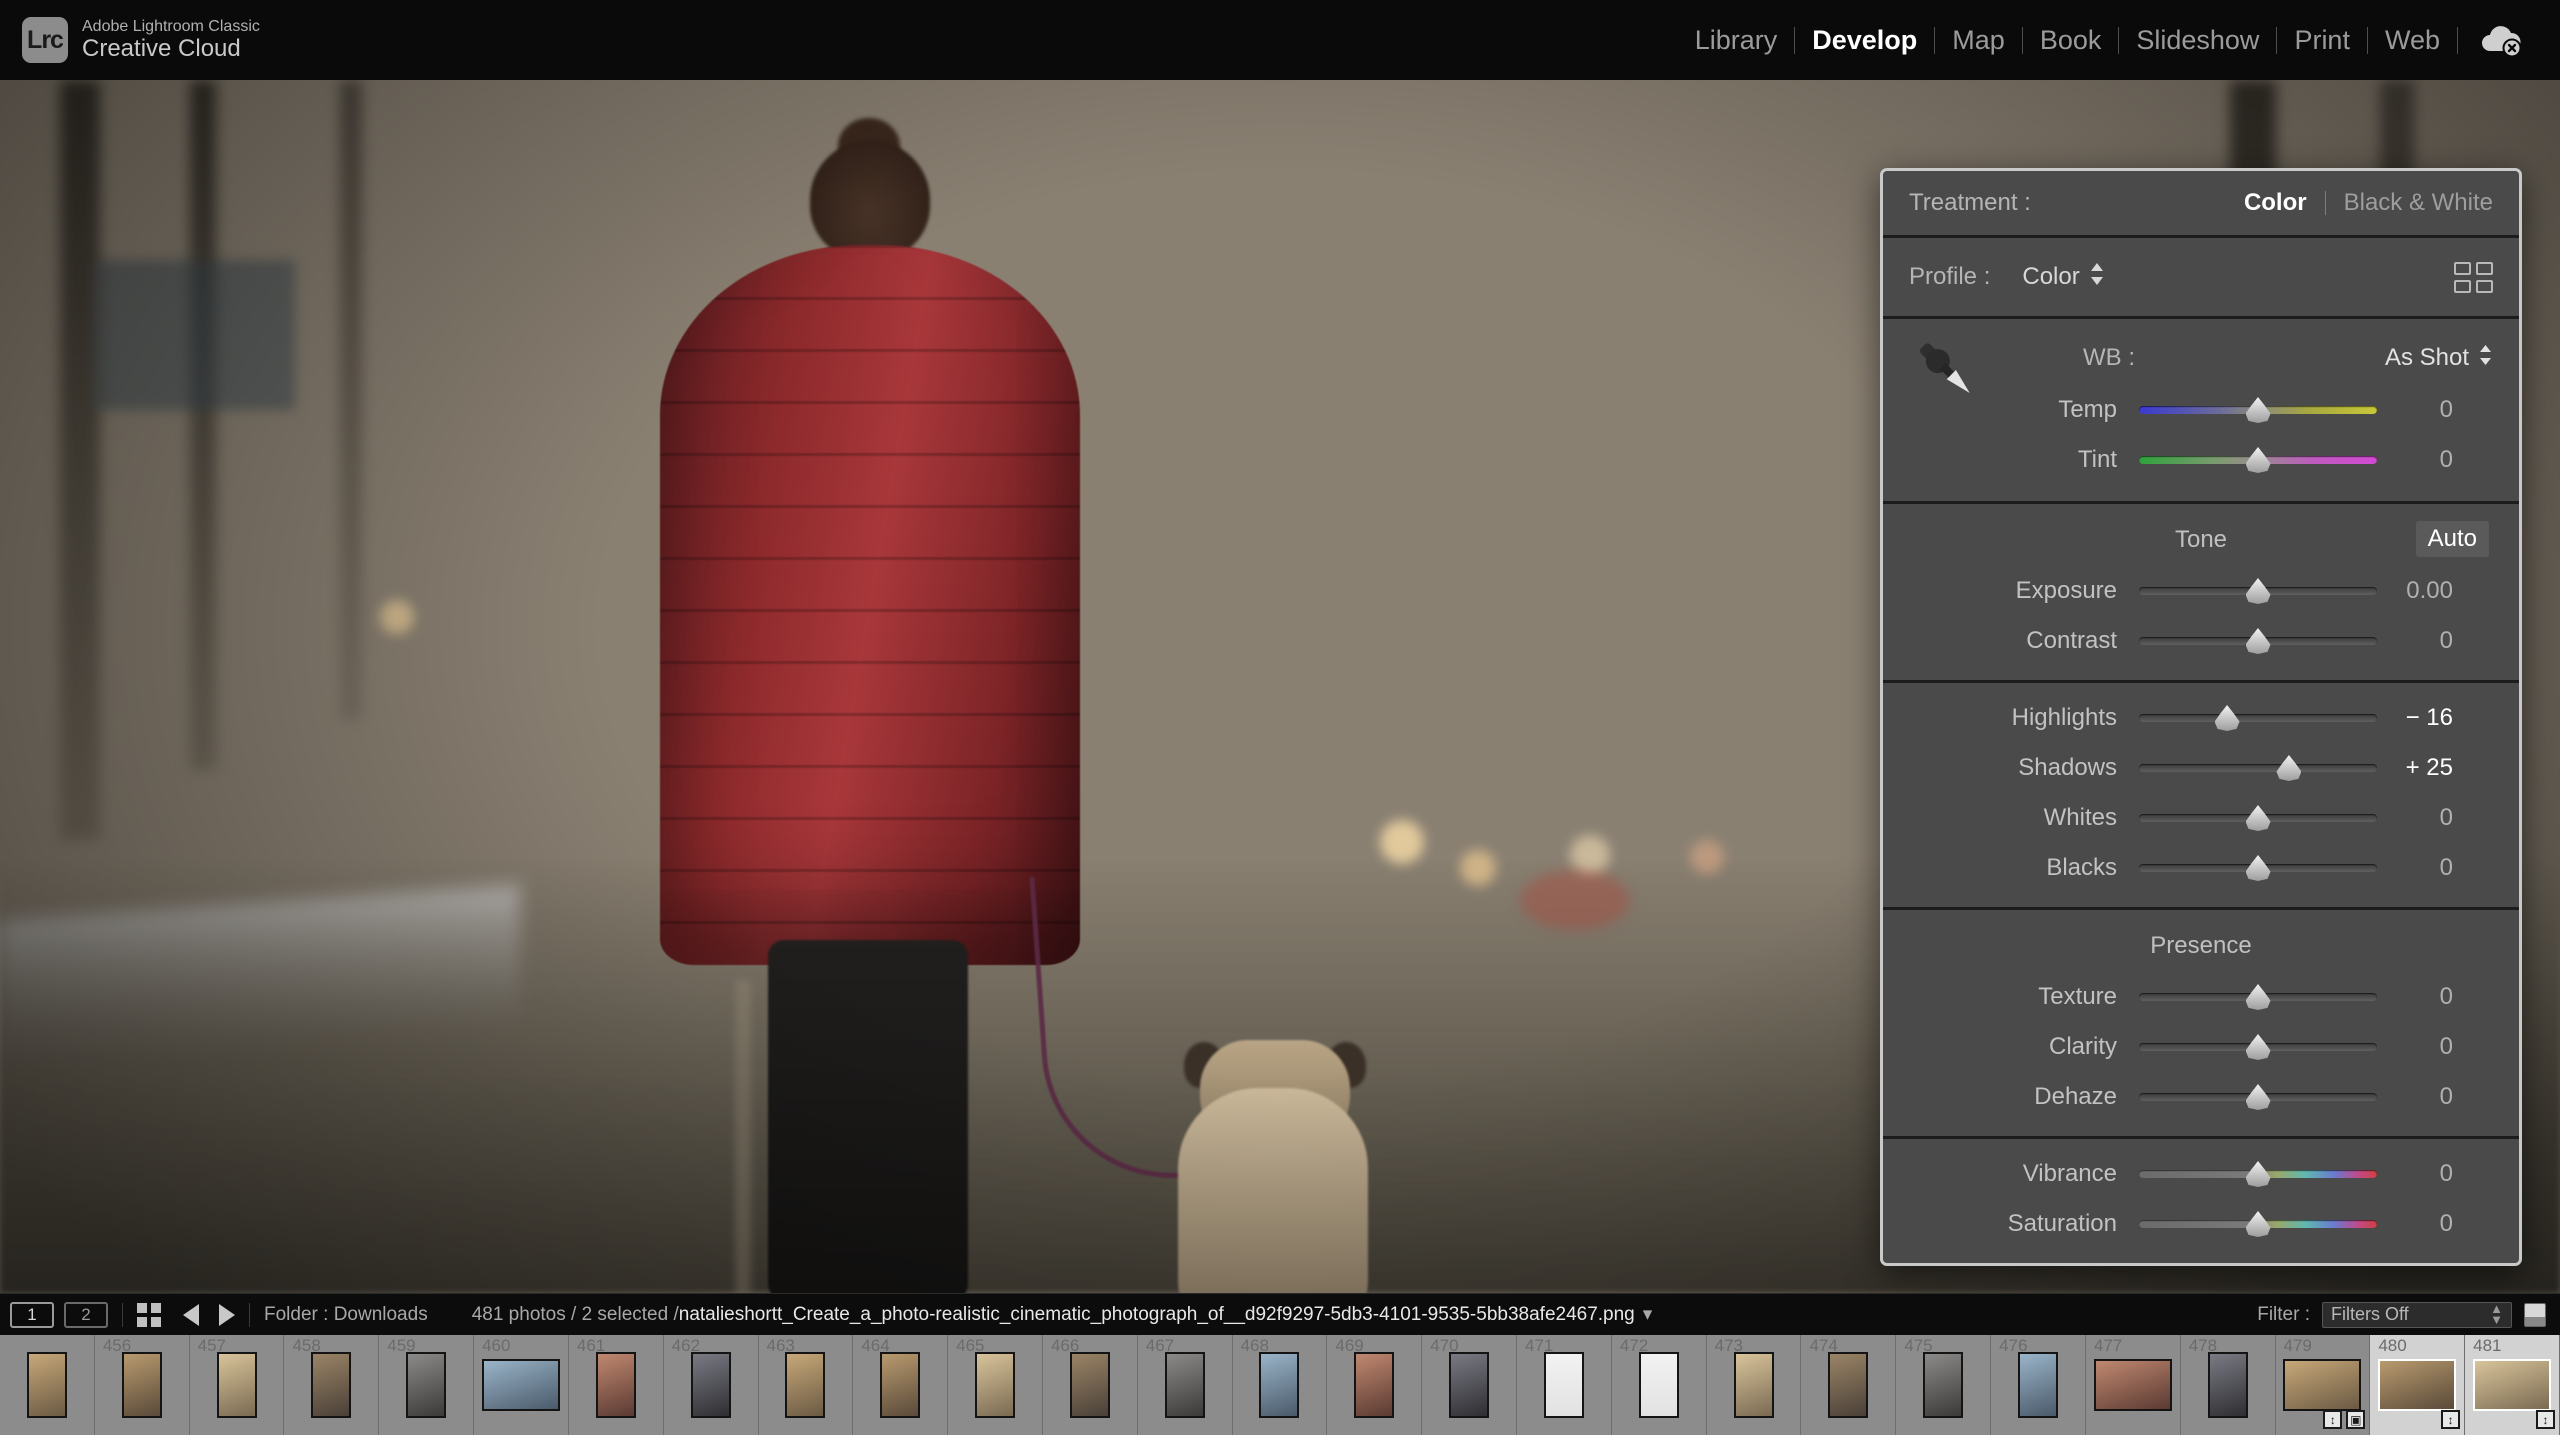  I want to click on chevron-updown-icon: ▲ ▼, so click(2496, 1314).